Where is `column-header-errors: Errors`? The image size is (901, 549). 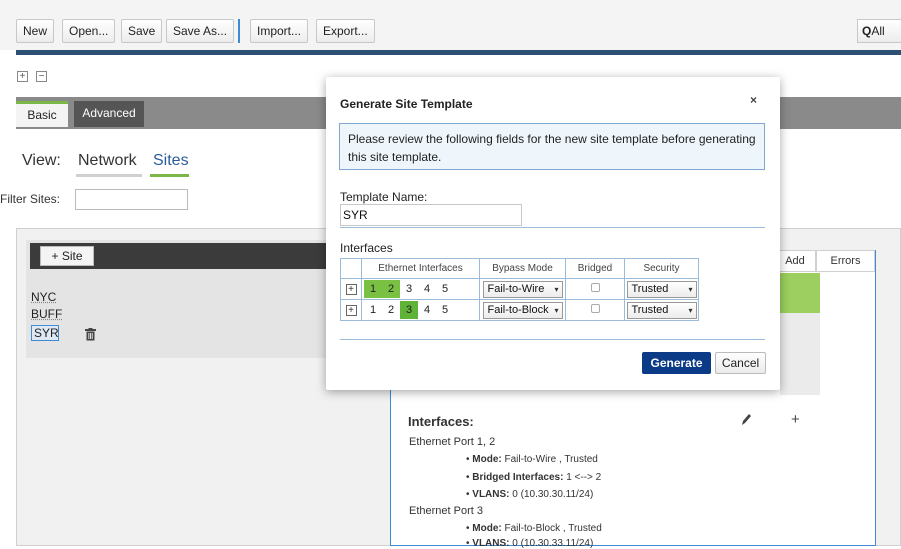 column-header-errors: Errors is located at coordinates (845, 261).